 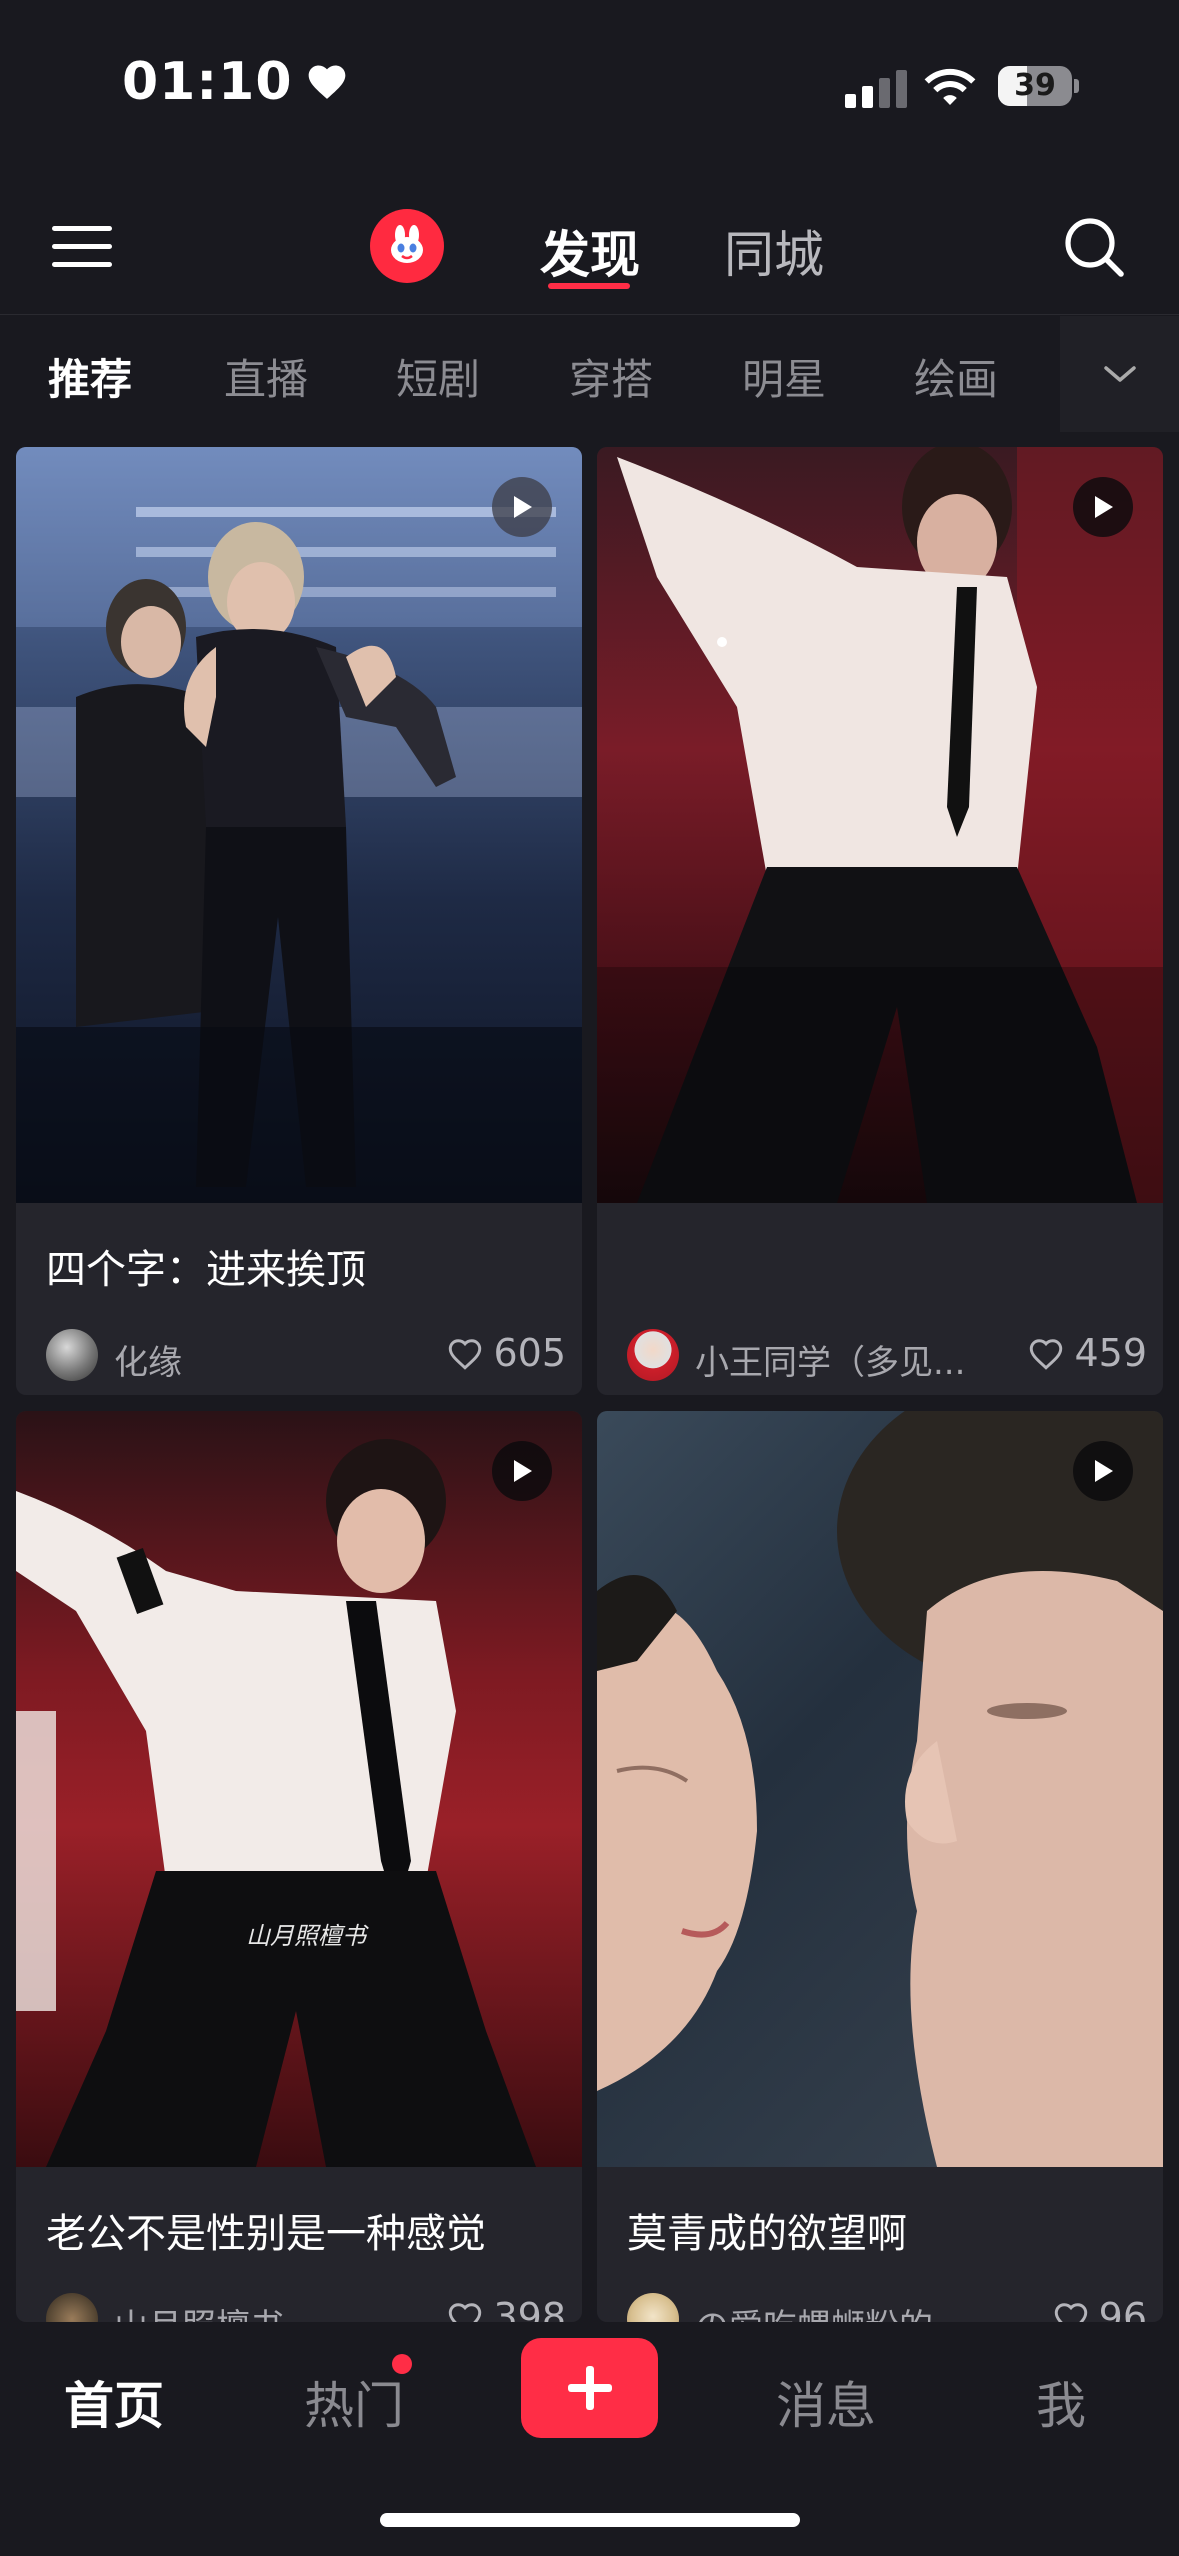 I want to click on wifi-icon, so click(x=950, y=86).